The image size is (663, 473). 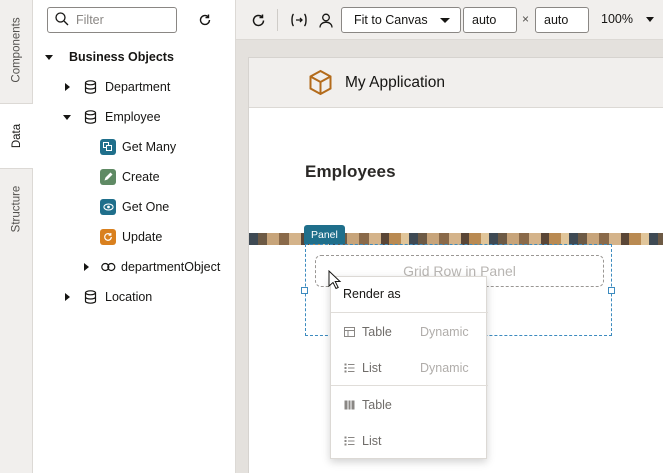 What do you see at coordinates (138, 87) in the screenshot?
I see `tree-item-label: Department` at bounding box center [138, 87].